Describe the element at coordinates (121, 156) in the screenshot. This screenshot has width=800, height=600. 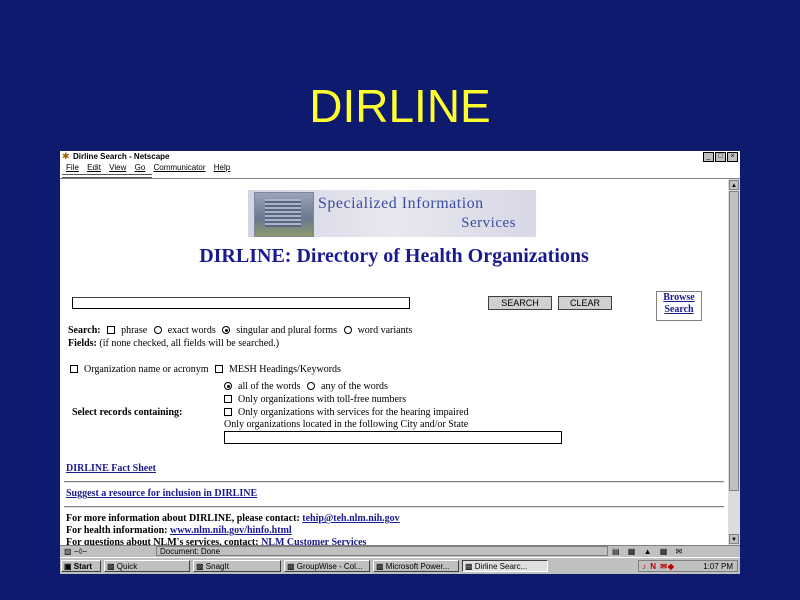
I see `window-title: Dirline Search - Netscape` at that location.